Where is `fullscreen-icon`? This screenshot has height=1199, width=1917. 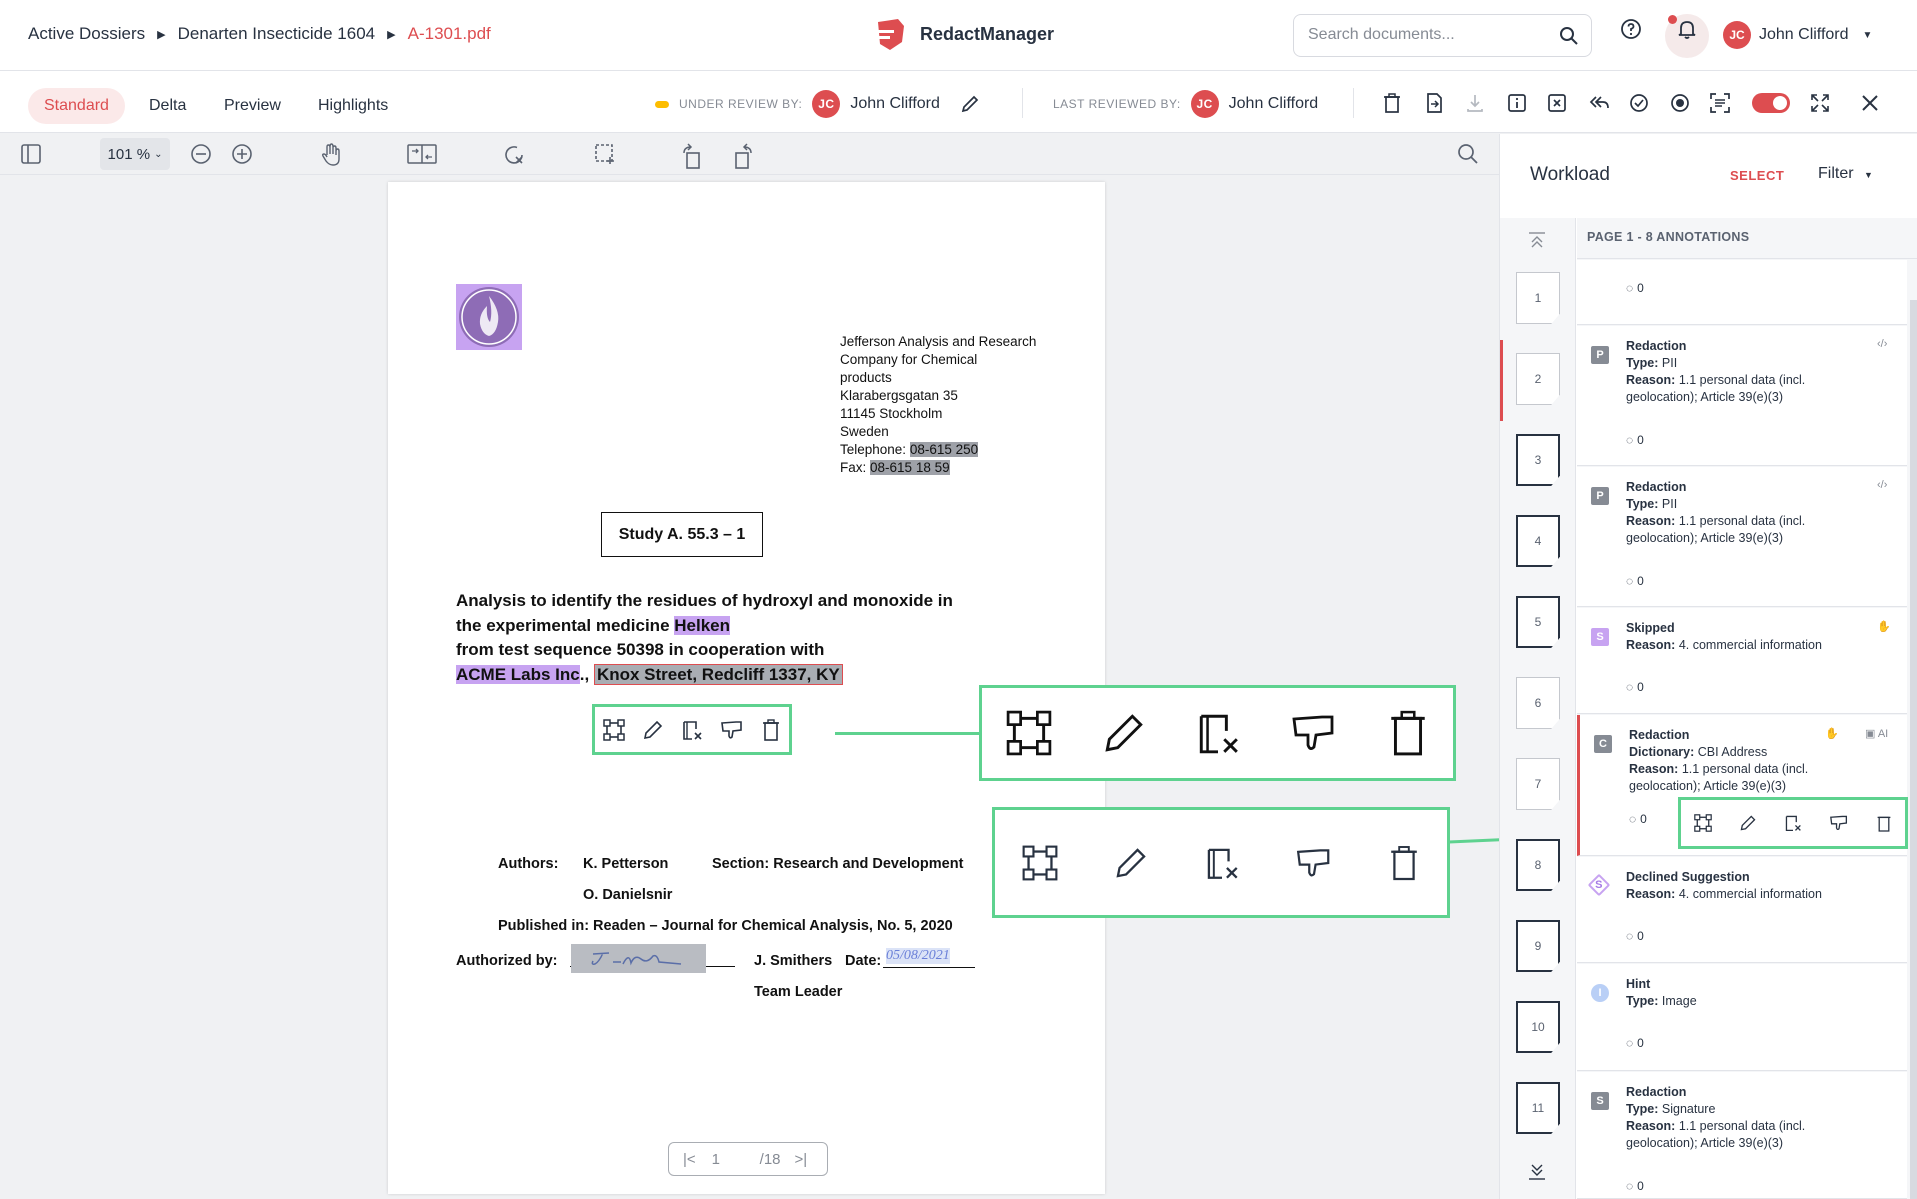 fullscreen-icon is located at coordinates (1820, 103).